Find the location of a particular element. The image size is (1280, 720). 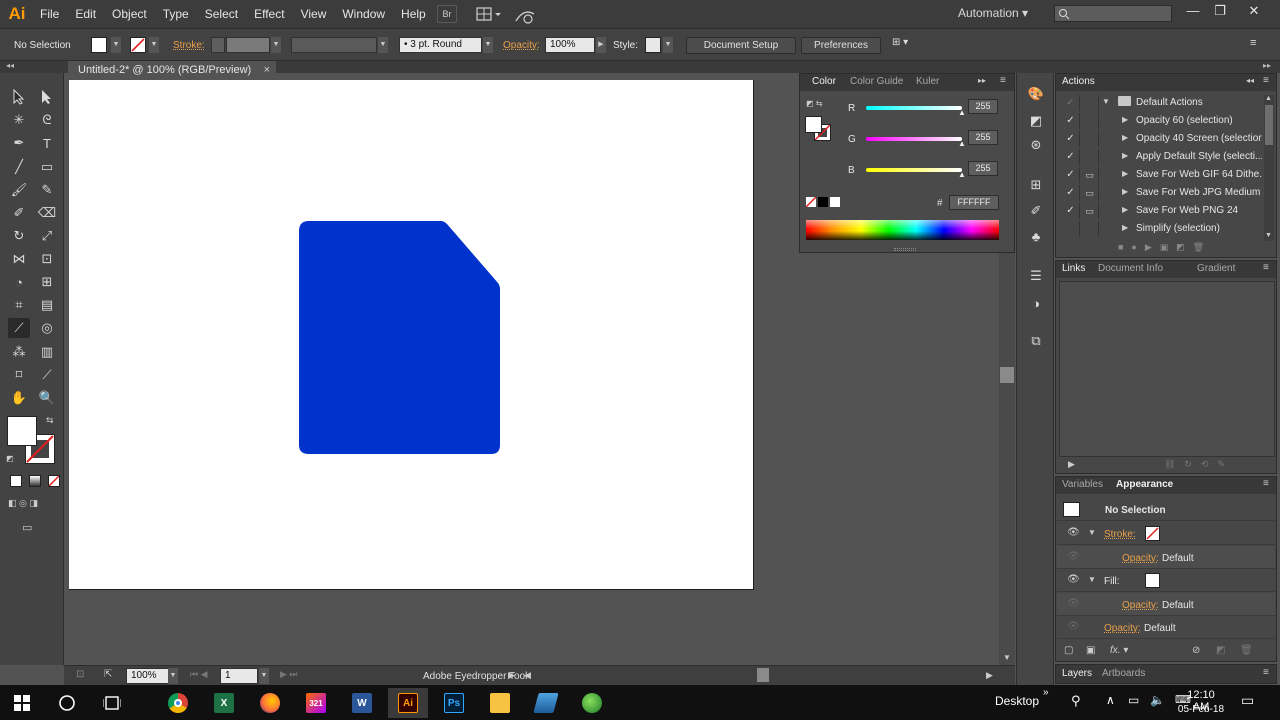

appearance-menu-icon: ≡ is located at coordinates (1266, 483).